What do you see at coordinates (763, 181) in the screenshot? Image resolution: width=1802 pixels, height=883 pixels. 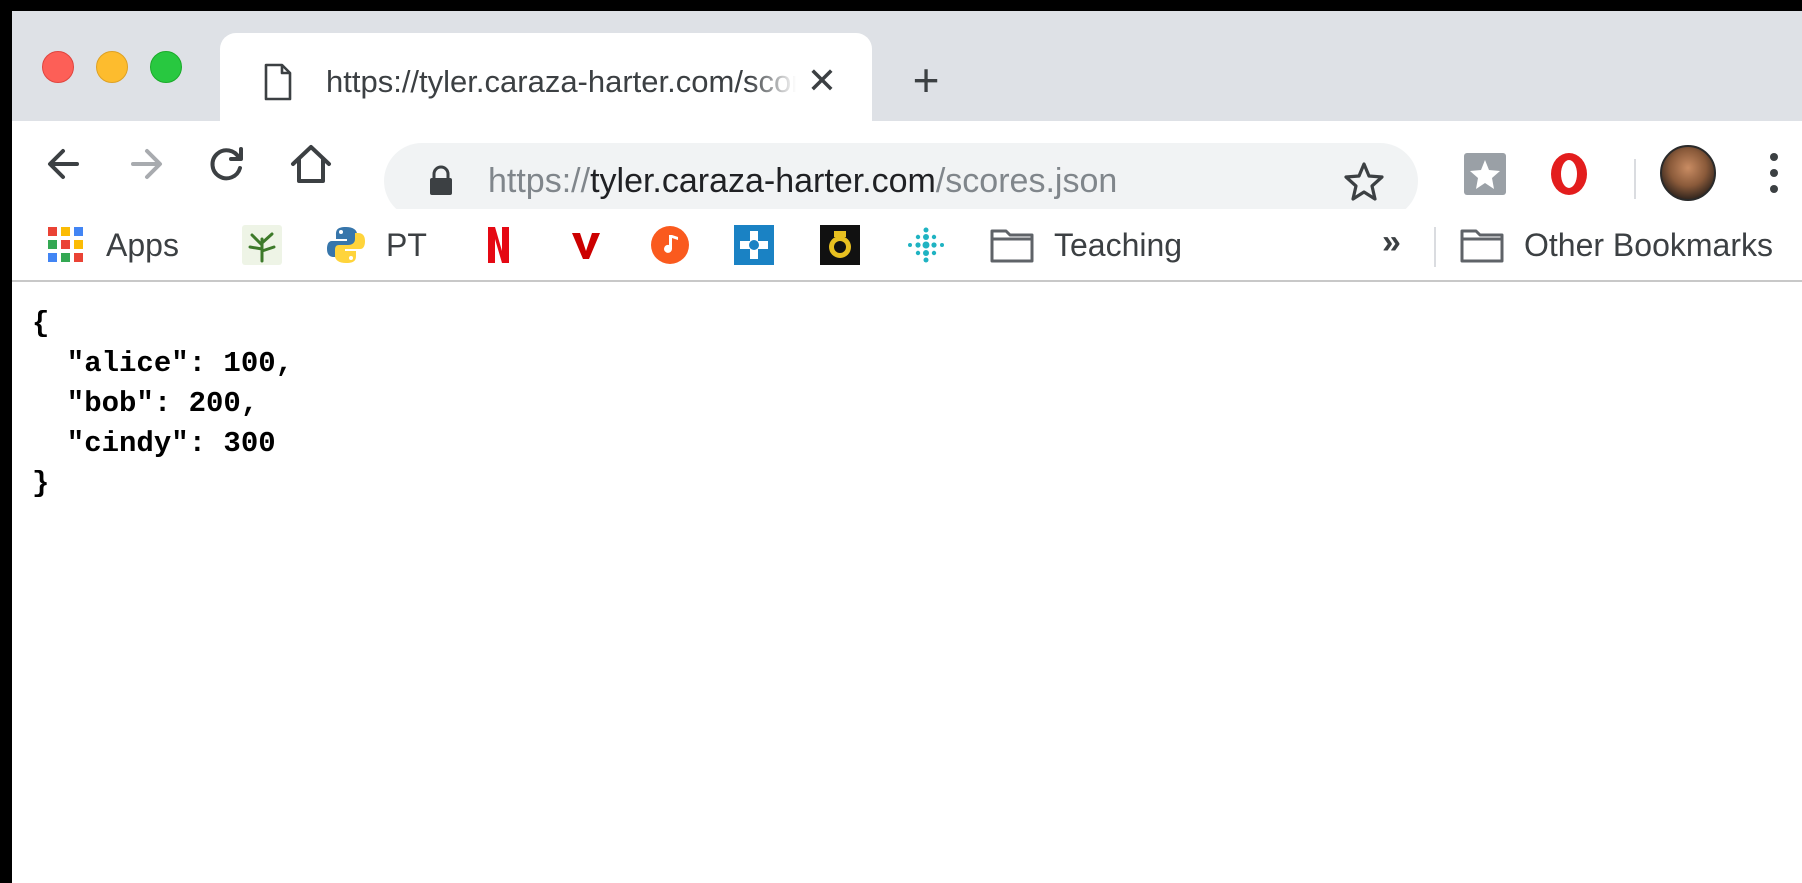 I see `url-host: tyler.caraza-harter.com` at bounding box center [763, 181].